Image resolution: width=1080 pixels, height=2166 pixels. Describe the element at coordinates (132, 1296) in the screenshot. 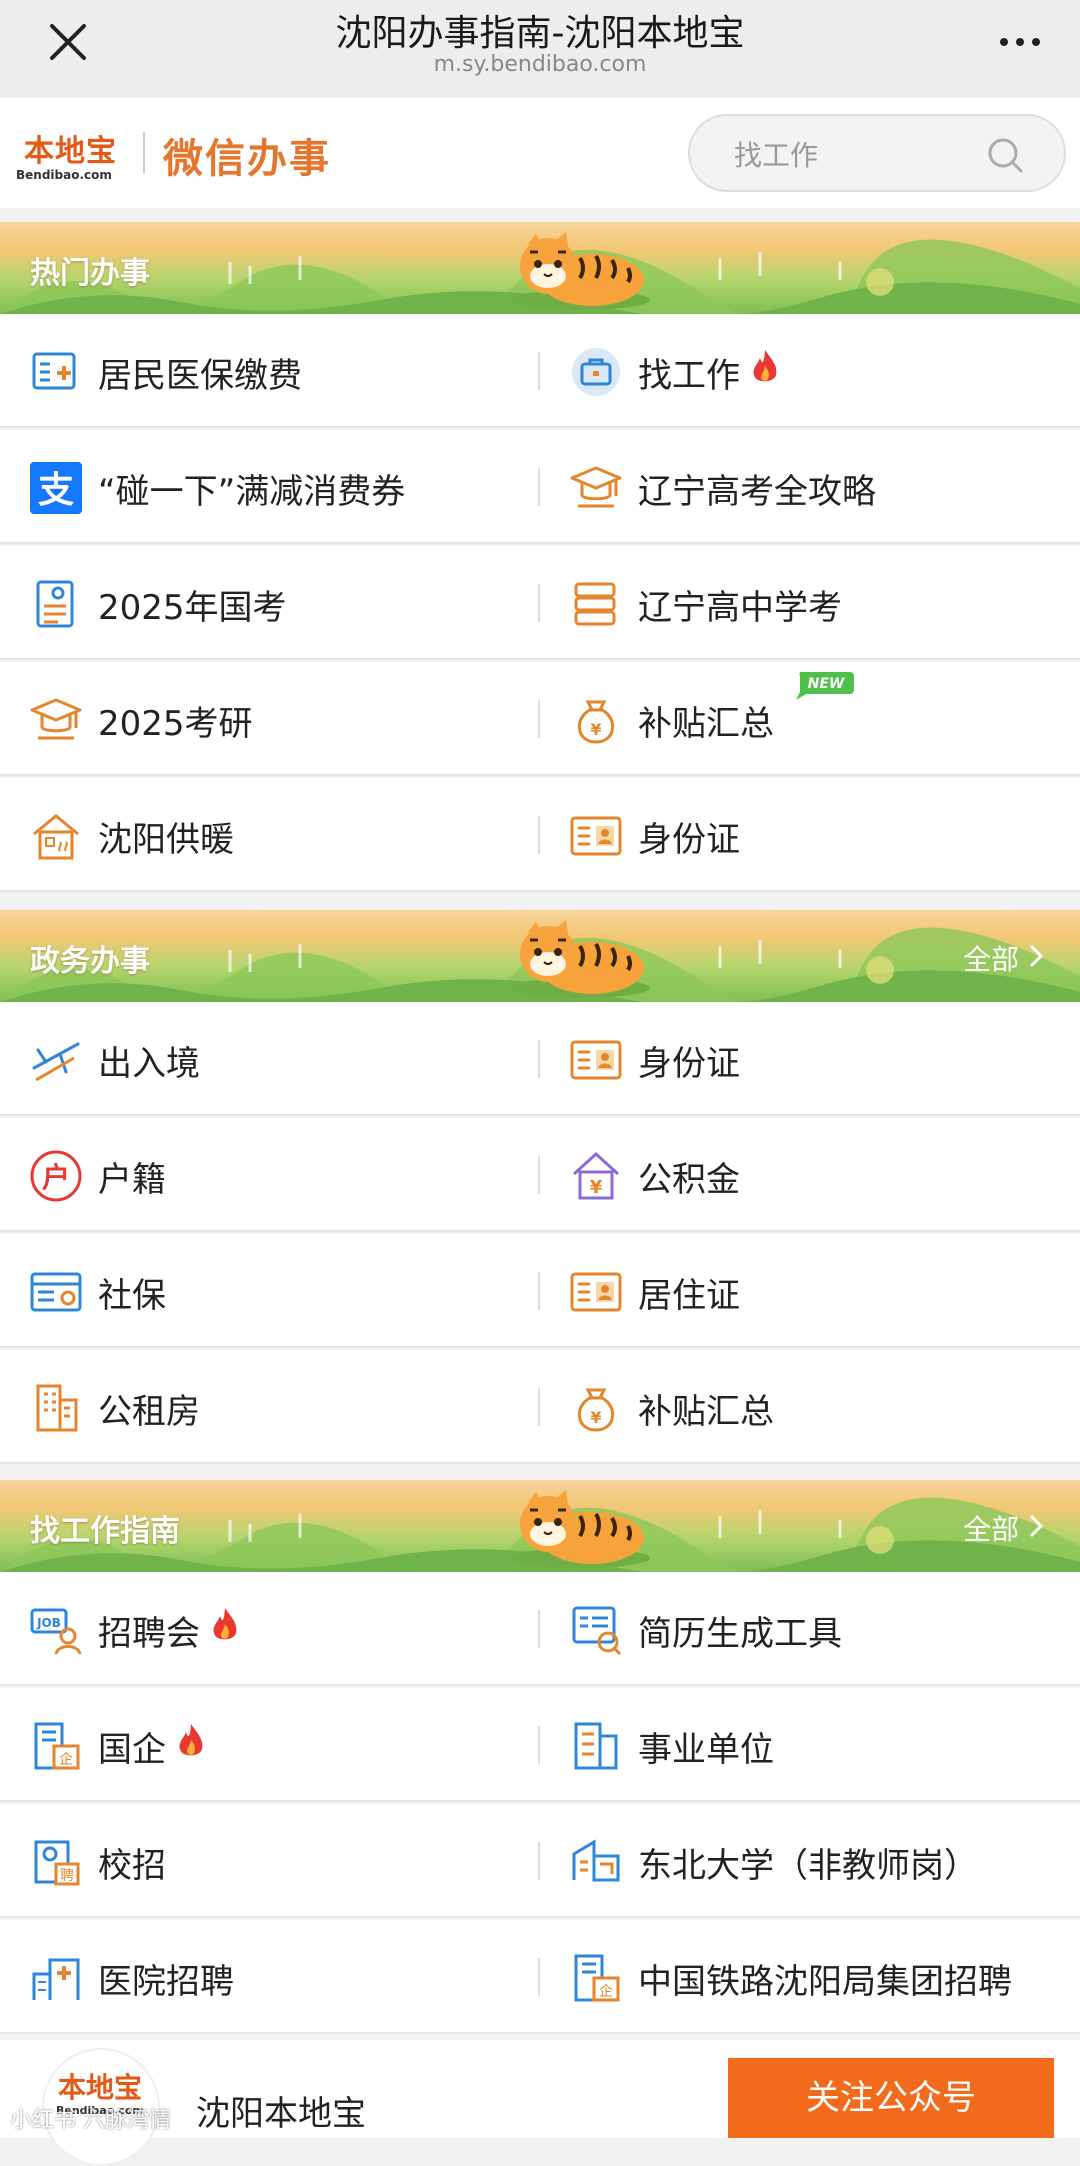

I see `service-item-label: 社保` at that location.